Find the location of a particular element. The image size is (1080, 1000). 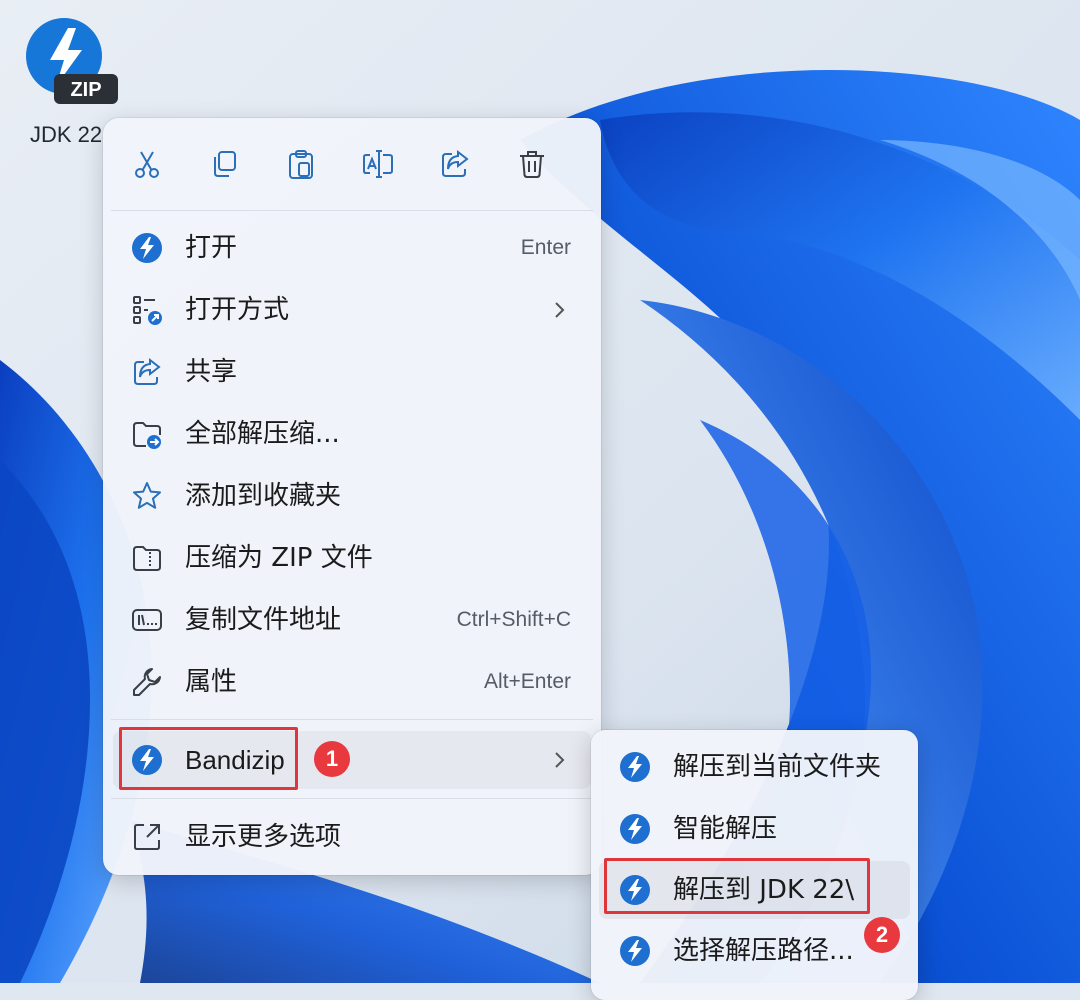

menu-item-label: 显示更多选项 is located at coordinates (263, 837).